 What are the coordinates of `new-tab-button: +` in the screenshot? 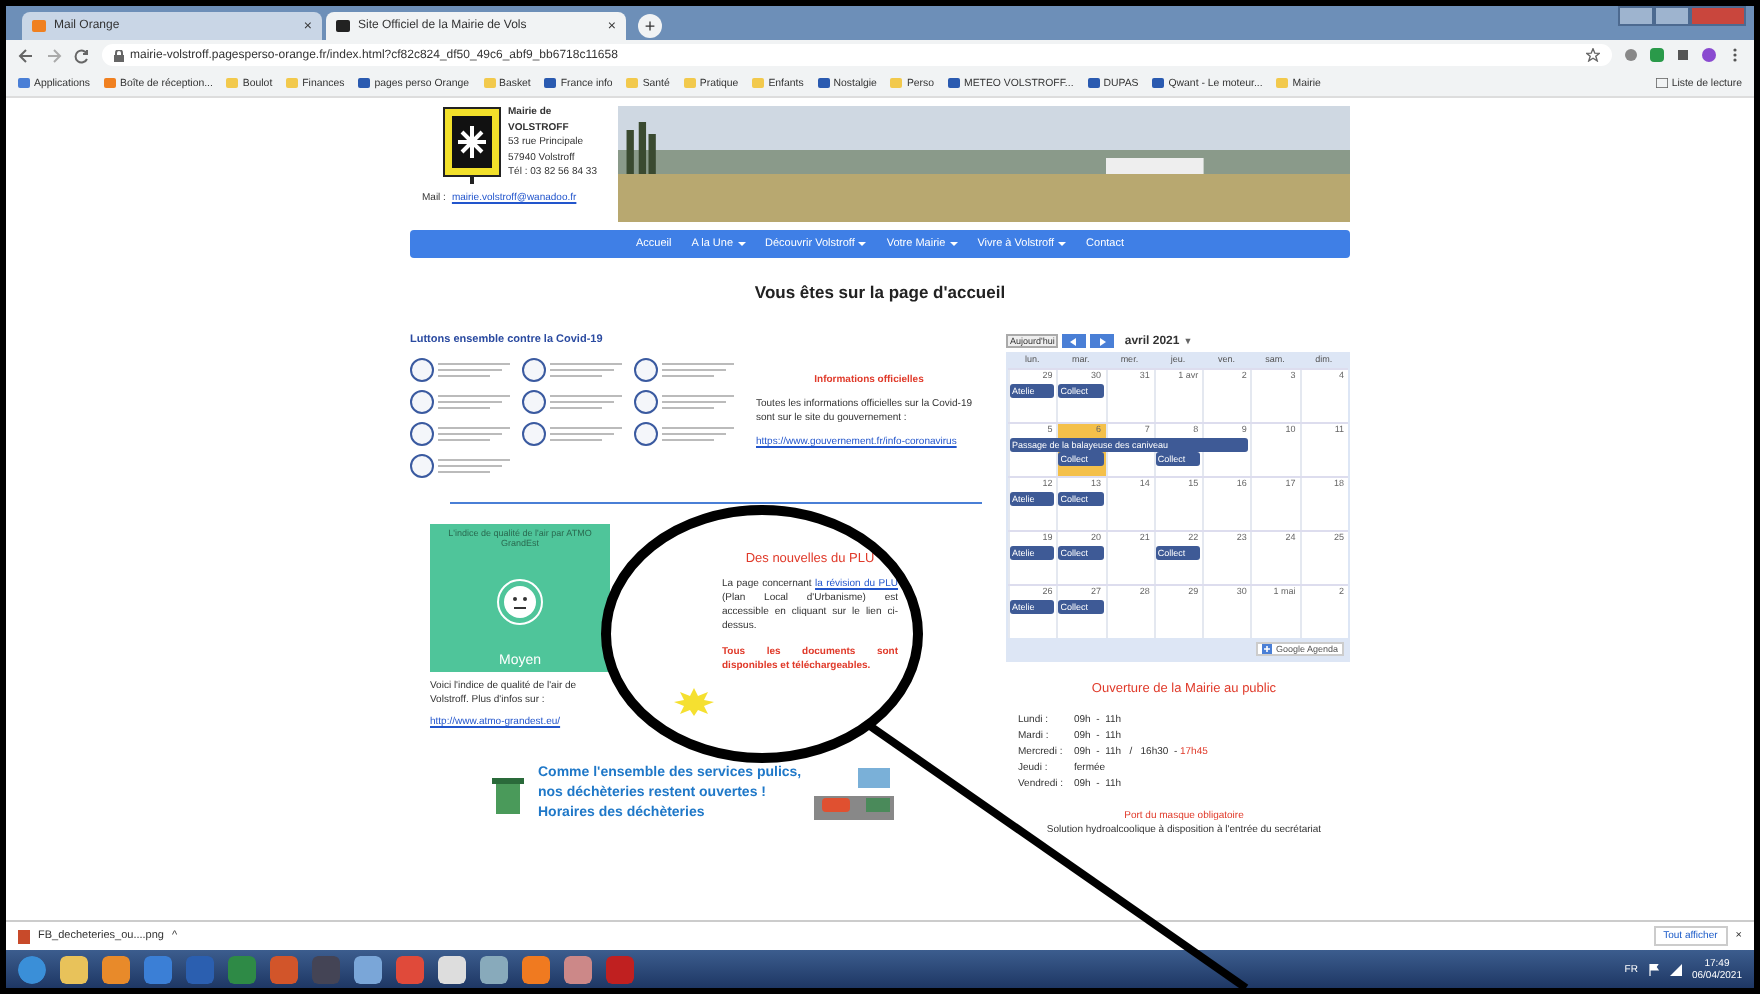 It's located at (650, 26).